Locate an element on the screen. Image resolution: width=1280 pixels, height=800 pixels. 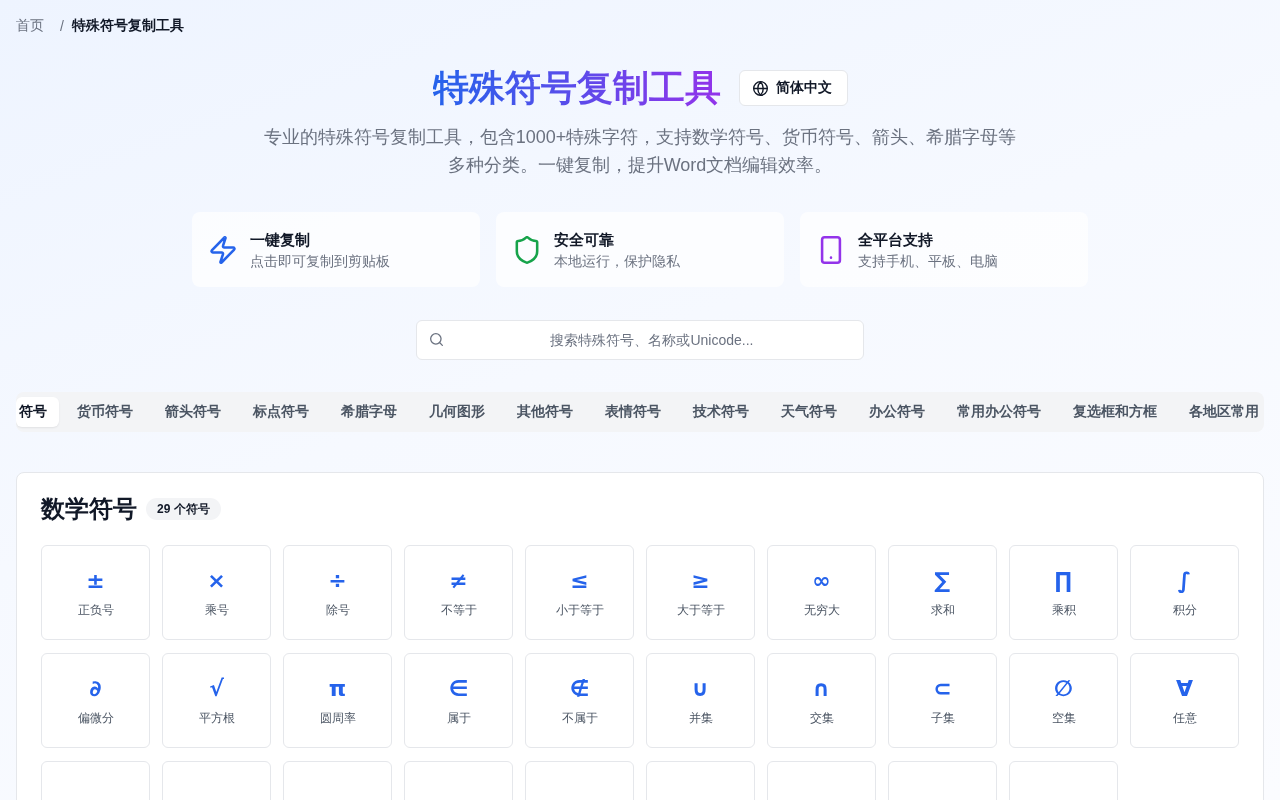
category-tab: 技术符号 is located at coordinates (721, 412).